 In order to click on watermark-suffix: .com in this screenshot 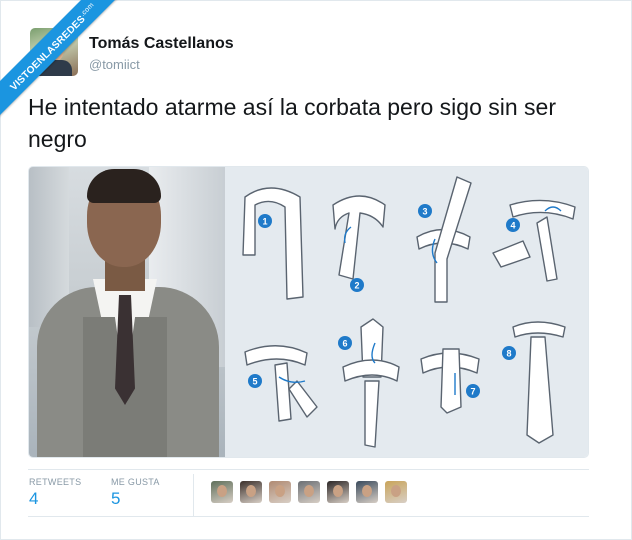, I will do `click(87, 10)`.